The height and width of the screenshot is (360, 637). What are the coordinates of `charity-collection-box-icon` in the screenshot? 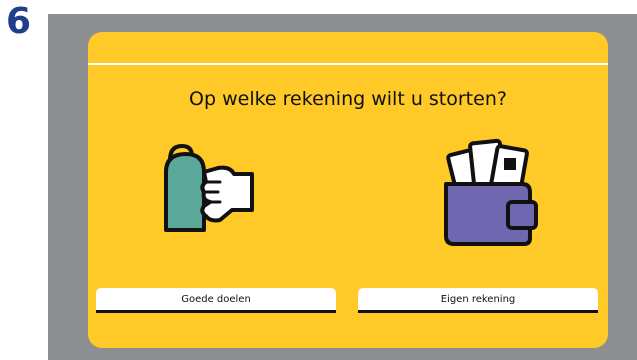 It's located at (209, 187).